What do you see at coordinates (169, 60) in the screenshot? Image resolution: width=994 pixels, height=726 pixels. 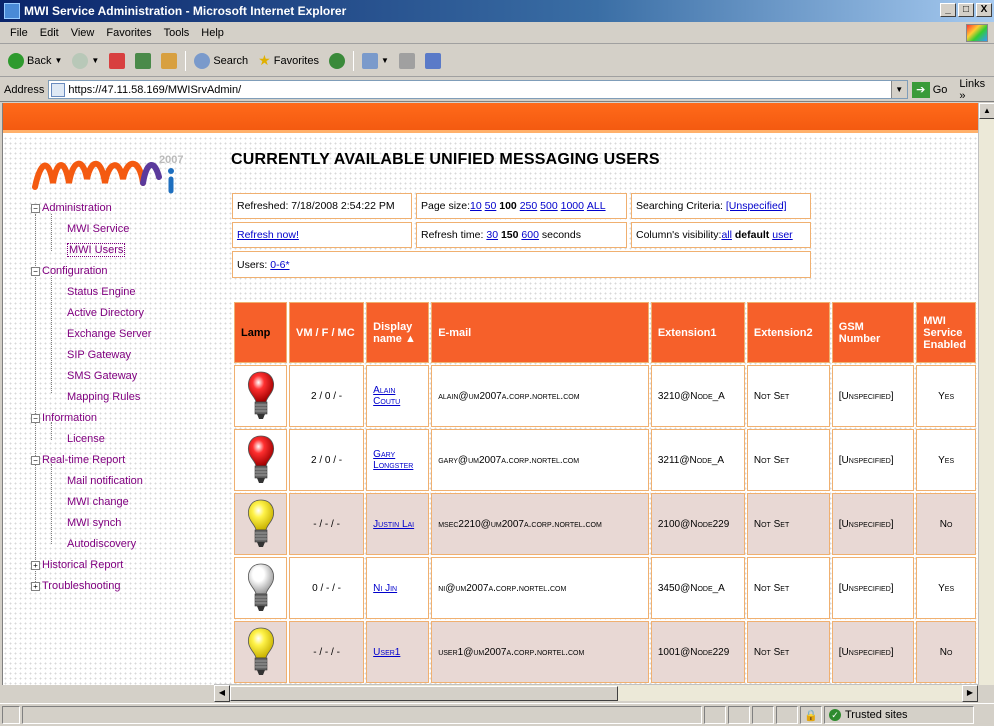 I see `home-button` at bounding box center [169, 60].